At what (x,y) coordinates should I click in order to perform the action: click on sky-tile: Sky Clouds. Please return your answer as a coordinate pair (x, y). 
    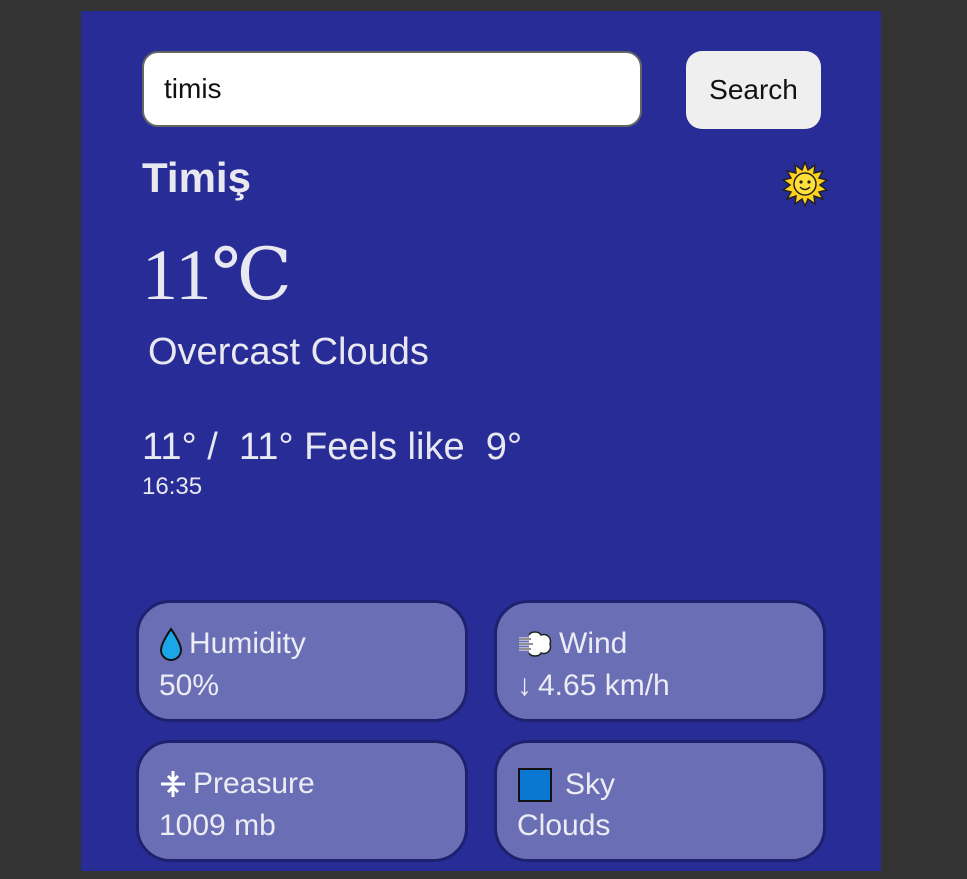
    Looking at the image, I should click on (660, 801).